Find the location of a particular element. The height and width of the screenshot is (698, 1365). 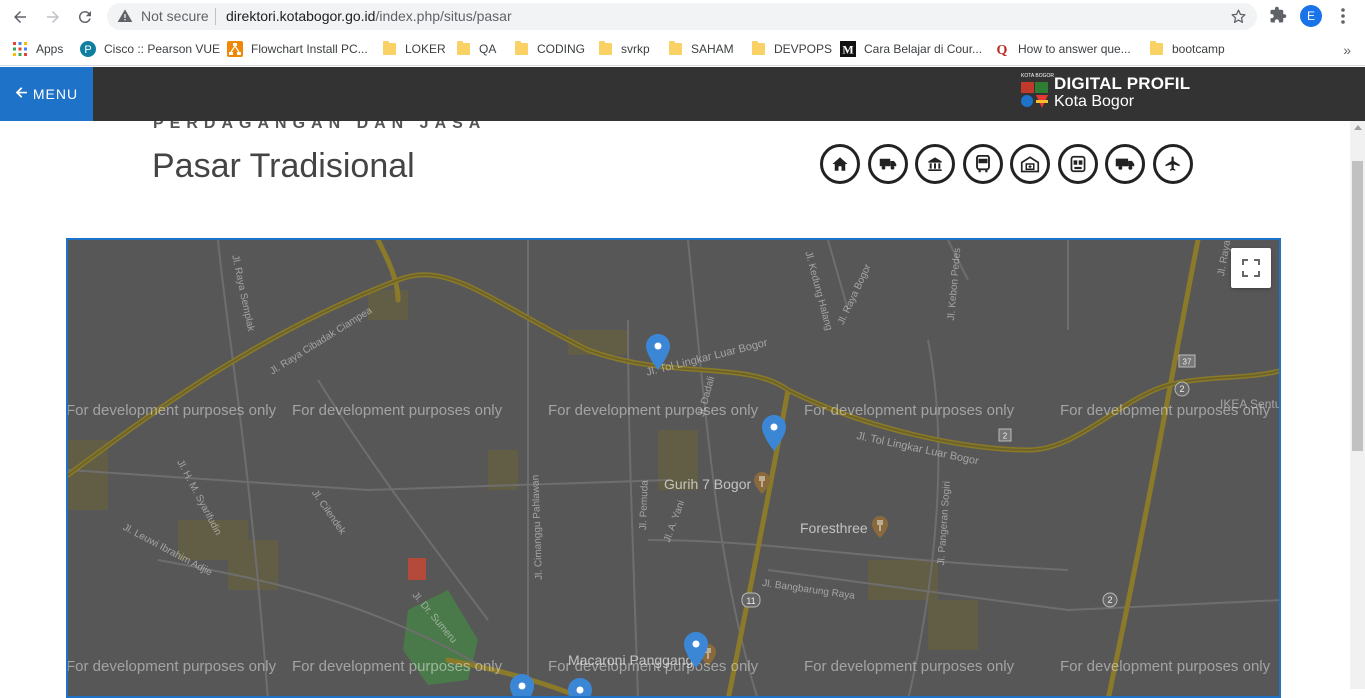

scroll-up-icon is located at coordinates (1358, 127).